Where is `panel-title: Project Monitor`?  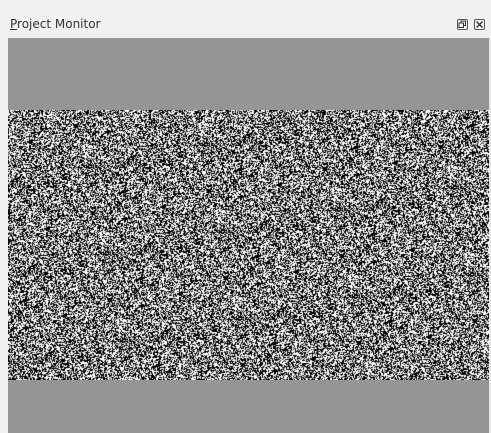 panel-title: Project Monitor is located at coordinates (55, 24).